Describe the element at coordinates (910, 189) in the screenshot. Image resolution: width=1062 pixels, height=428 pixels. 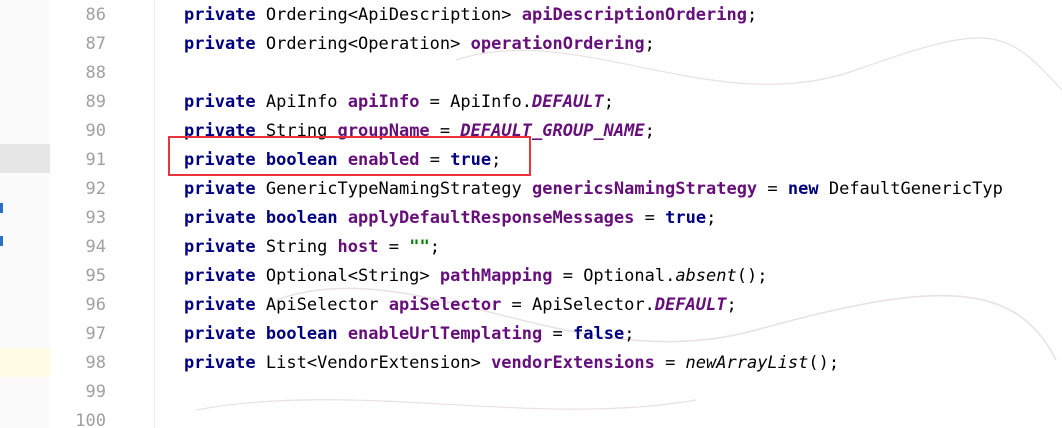
I see `code-token: DefaultGenericTyp` at that location.